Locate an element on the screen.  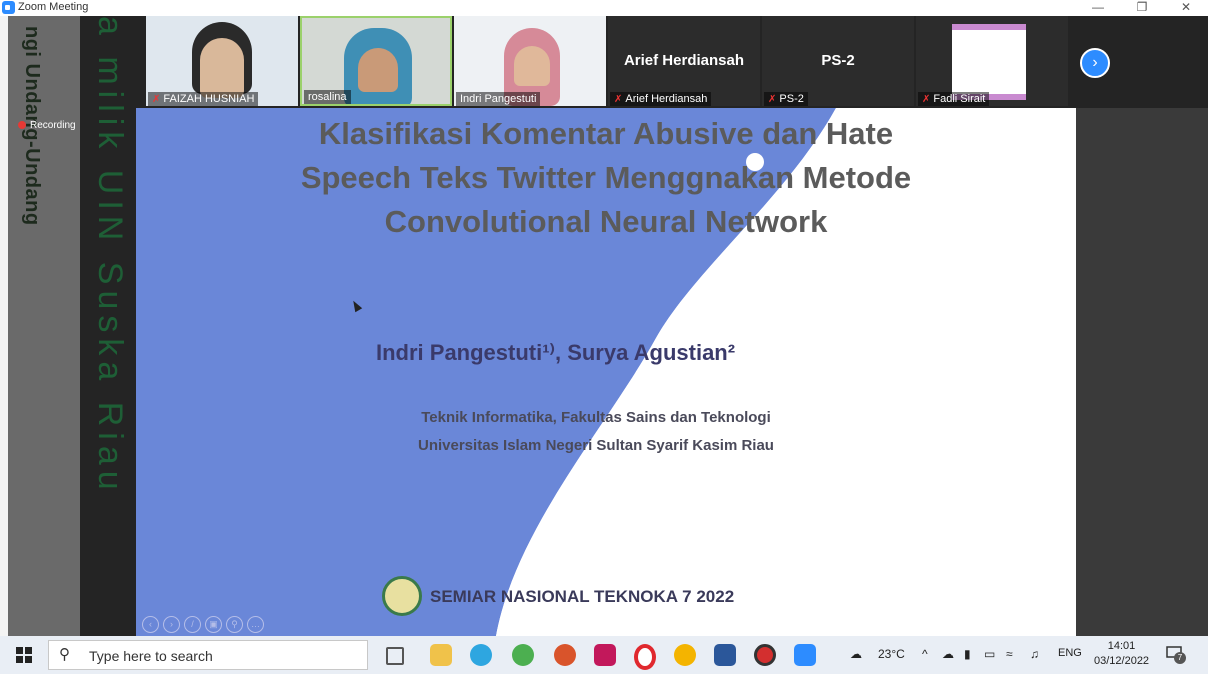
app-icon is located at coordinates (605, 655).